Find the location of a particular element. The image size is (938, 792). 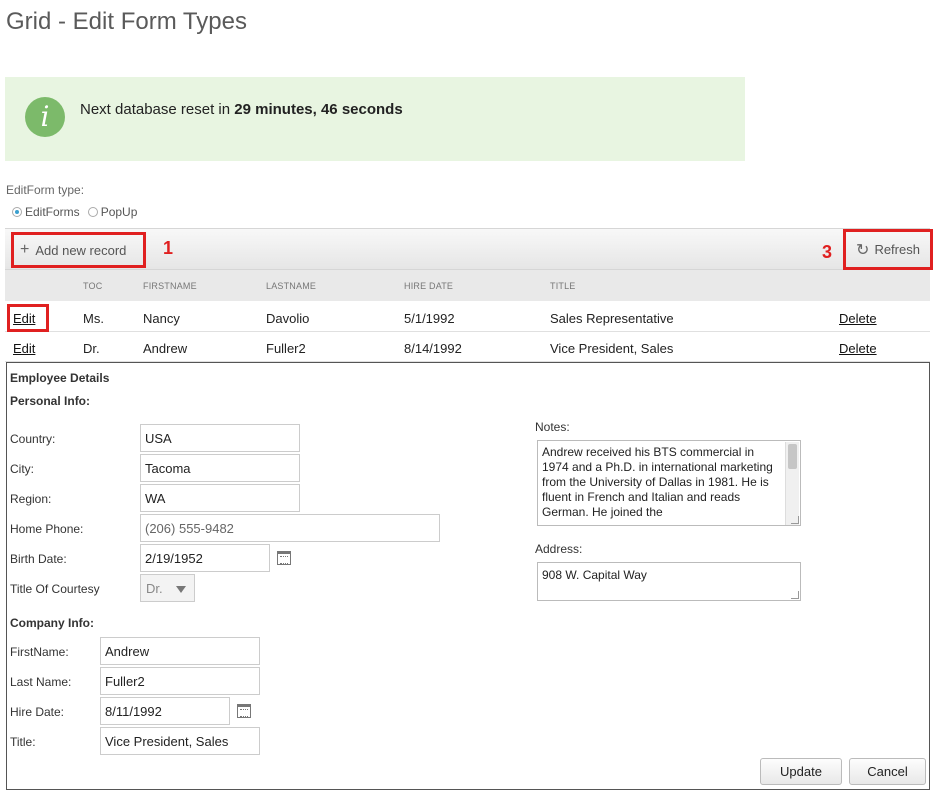

notes-label: Notes: is located at coordinates (552, 427).